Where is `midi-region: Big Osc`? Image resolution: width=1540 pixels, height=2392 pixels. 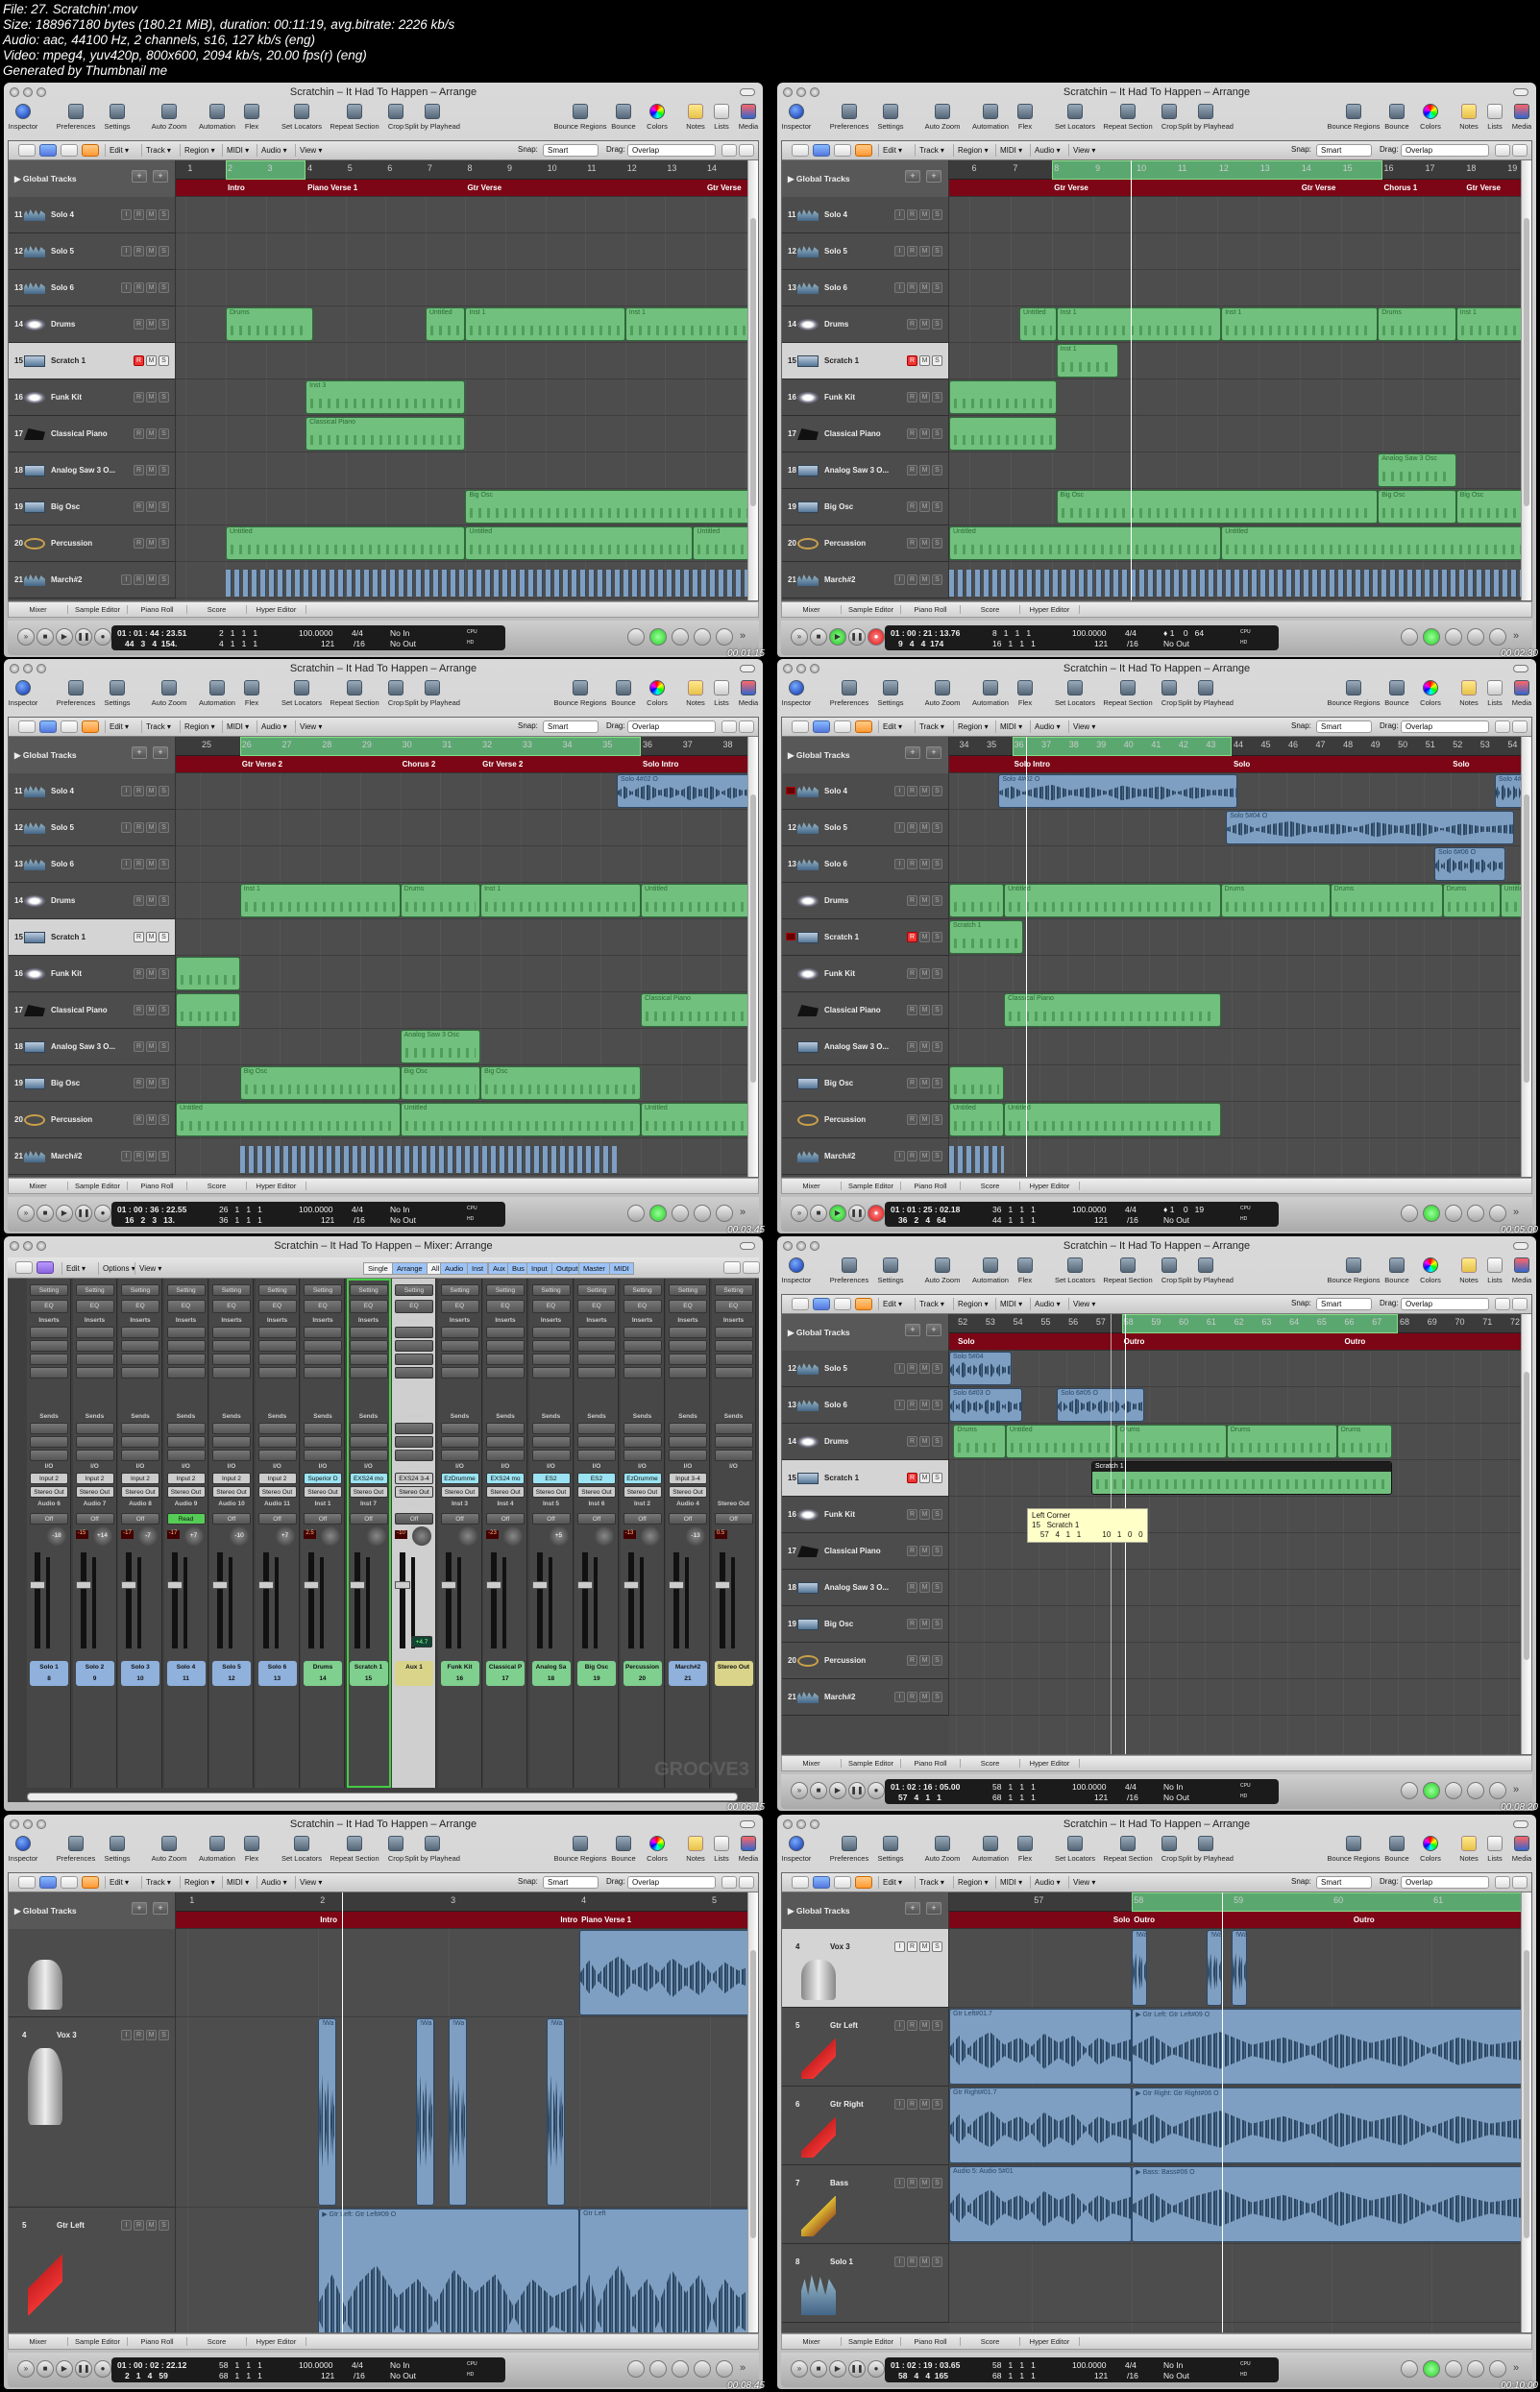 midi-region: Big Osc is located at coordinates (1417, 507).